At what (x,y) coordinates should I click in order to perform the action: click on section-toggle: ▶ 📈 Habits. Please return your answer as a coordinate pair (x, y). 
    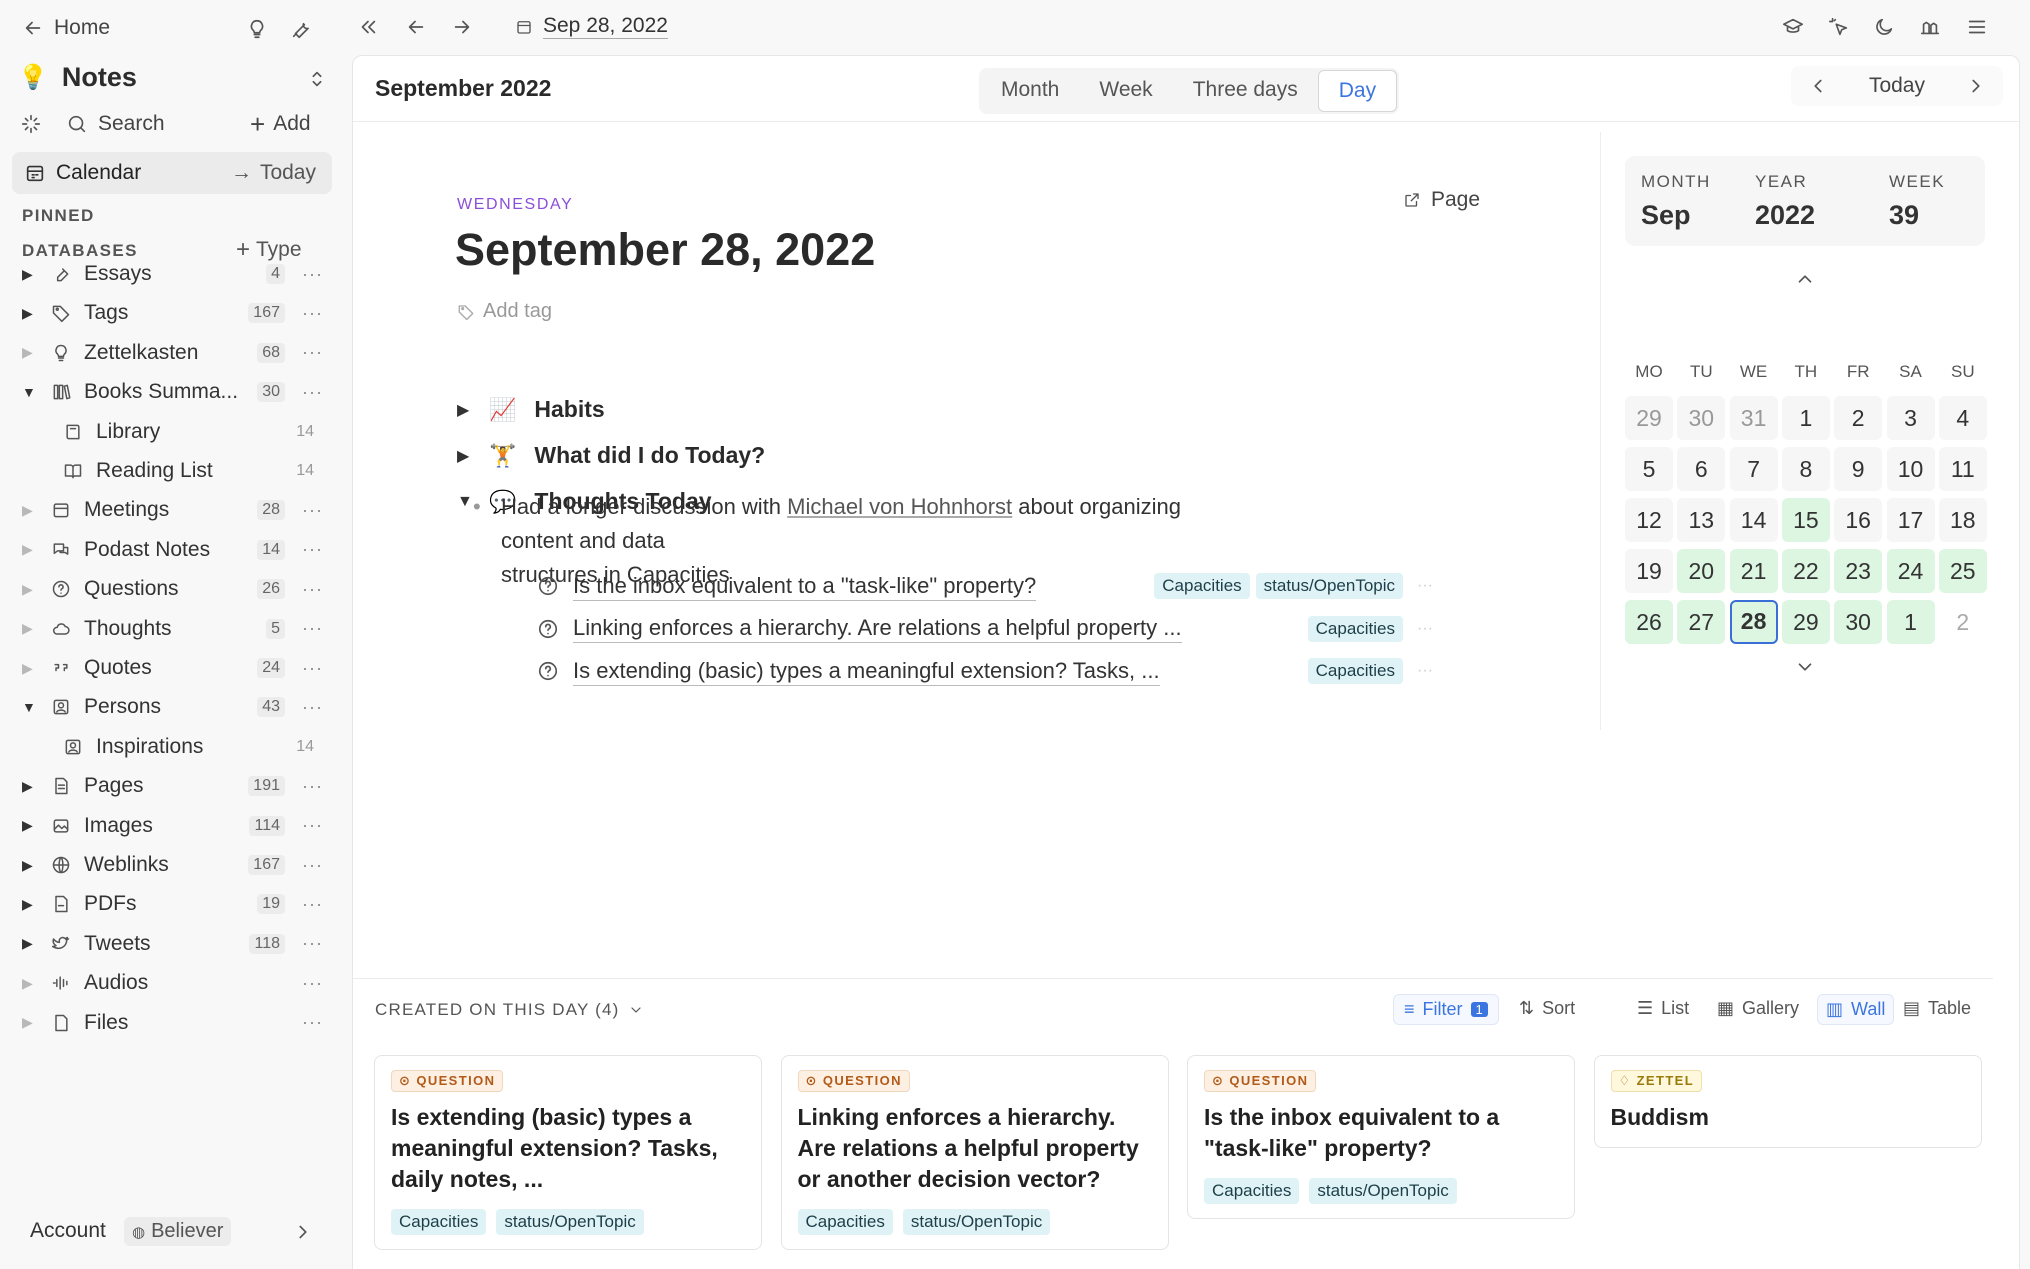
    Looking at the image, I should click on (531, 409).